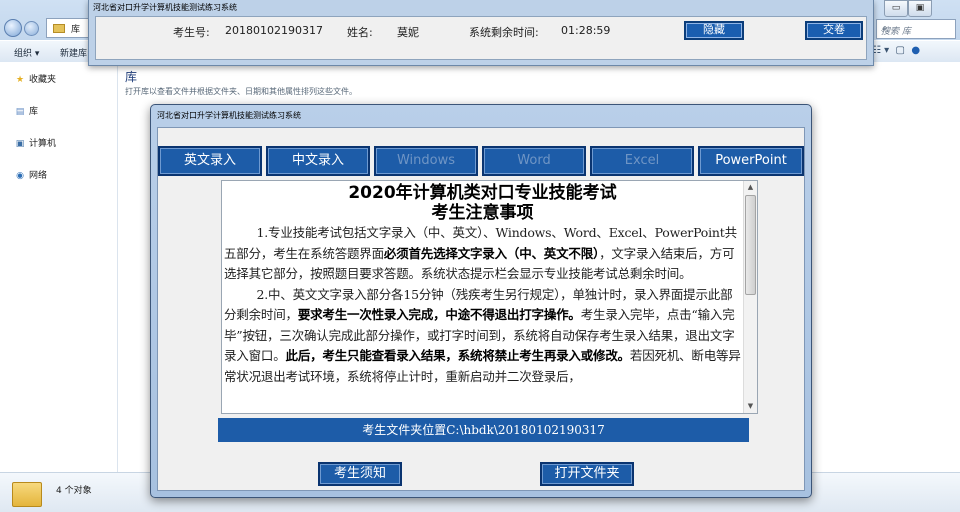  What do you see at coordinates (915, 50) in the screenshot?
I see `help-icon: ●` at bounding box center [915, 50].